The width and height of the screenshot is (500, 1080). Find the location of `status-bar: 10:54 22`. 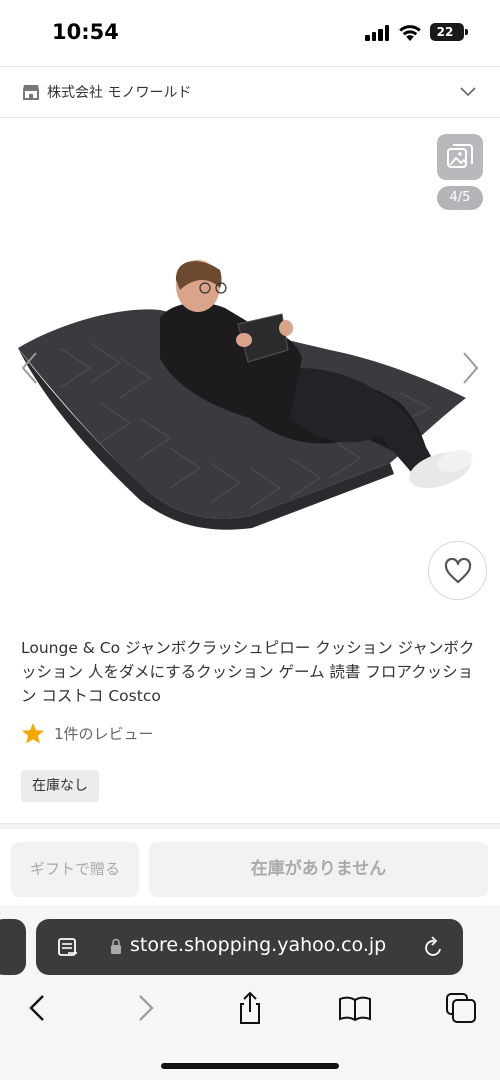

status-bar: 10:54 22 is located at coordinates (250, 33).